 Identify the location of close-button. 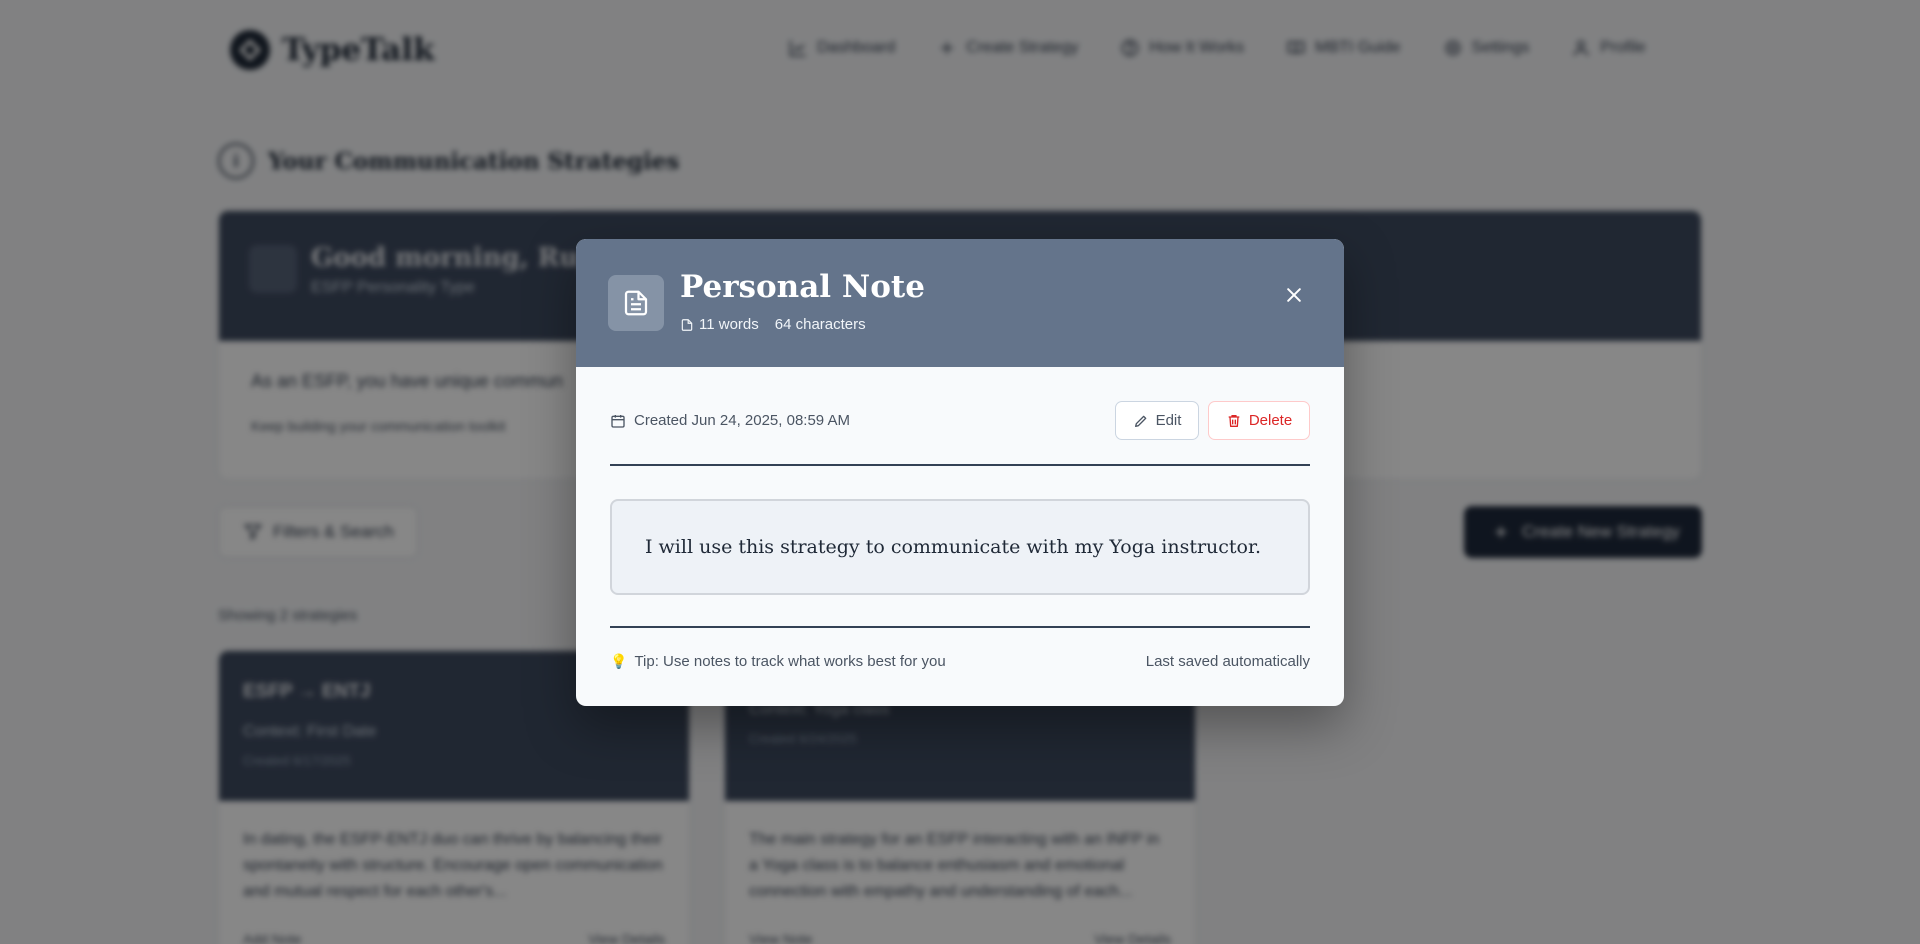
(1294, 295).